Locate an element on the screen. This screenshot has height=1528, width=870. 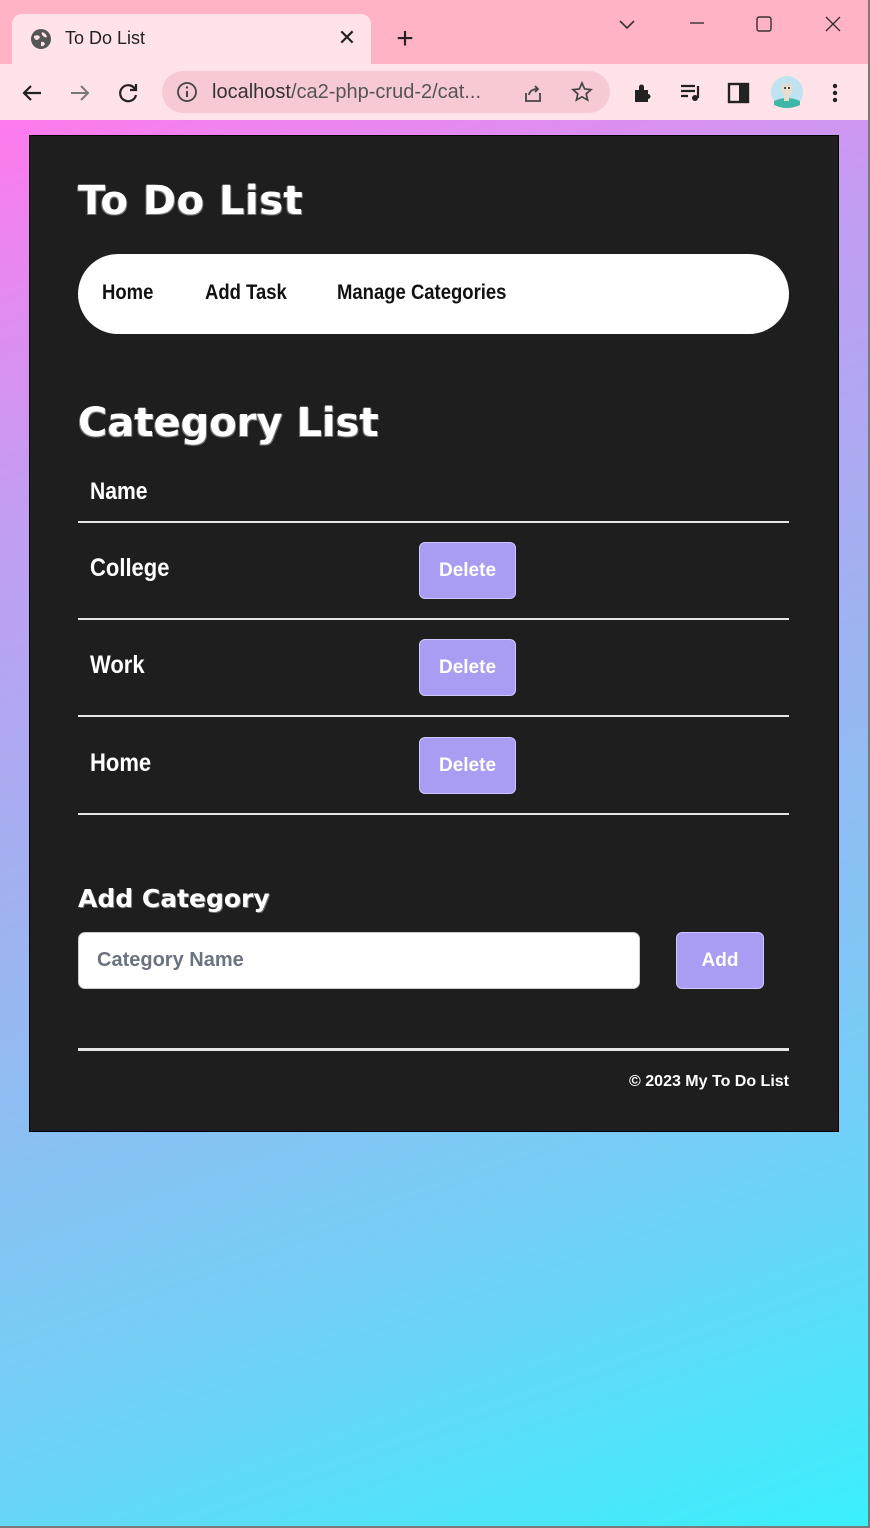
footer-divider is located at coordinates (433, 1049).